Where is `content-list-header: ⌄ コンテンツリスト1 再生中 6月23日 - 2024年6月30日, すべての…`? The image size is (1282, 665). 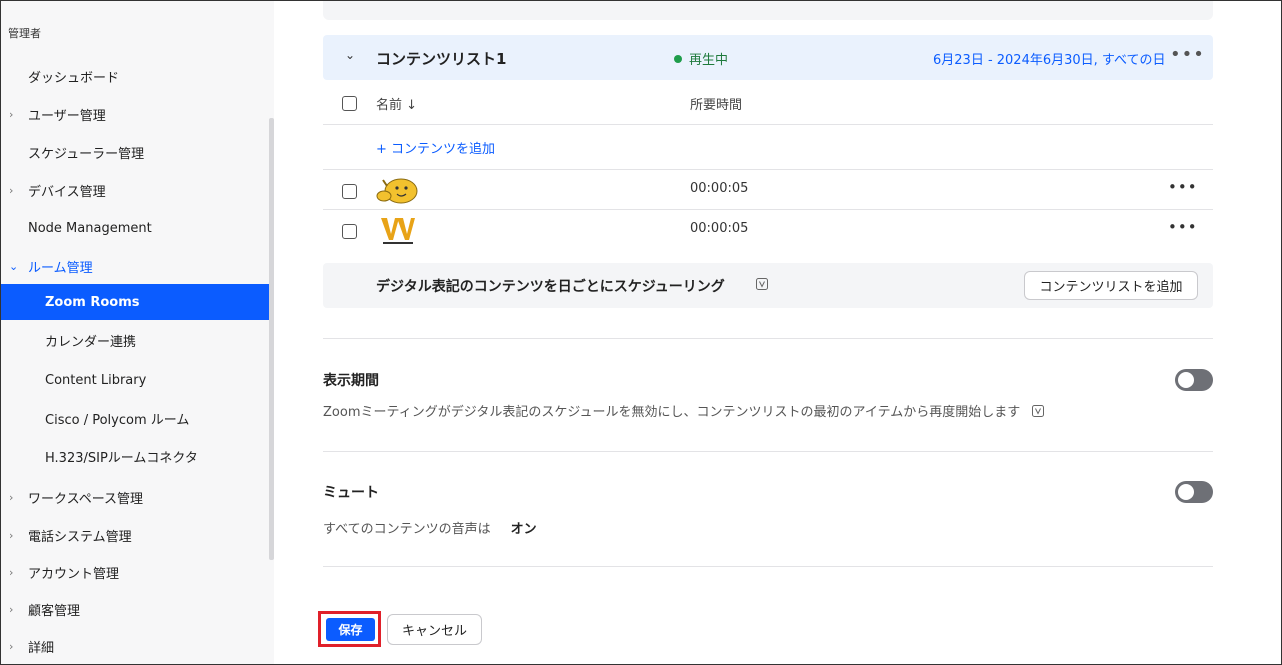
content-list-header: ⌄ コンテンツリスト1 再生中 6月23日 - 2024年6月30日, すべての… is located at coordinates (768, 57).